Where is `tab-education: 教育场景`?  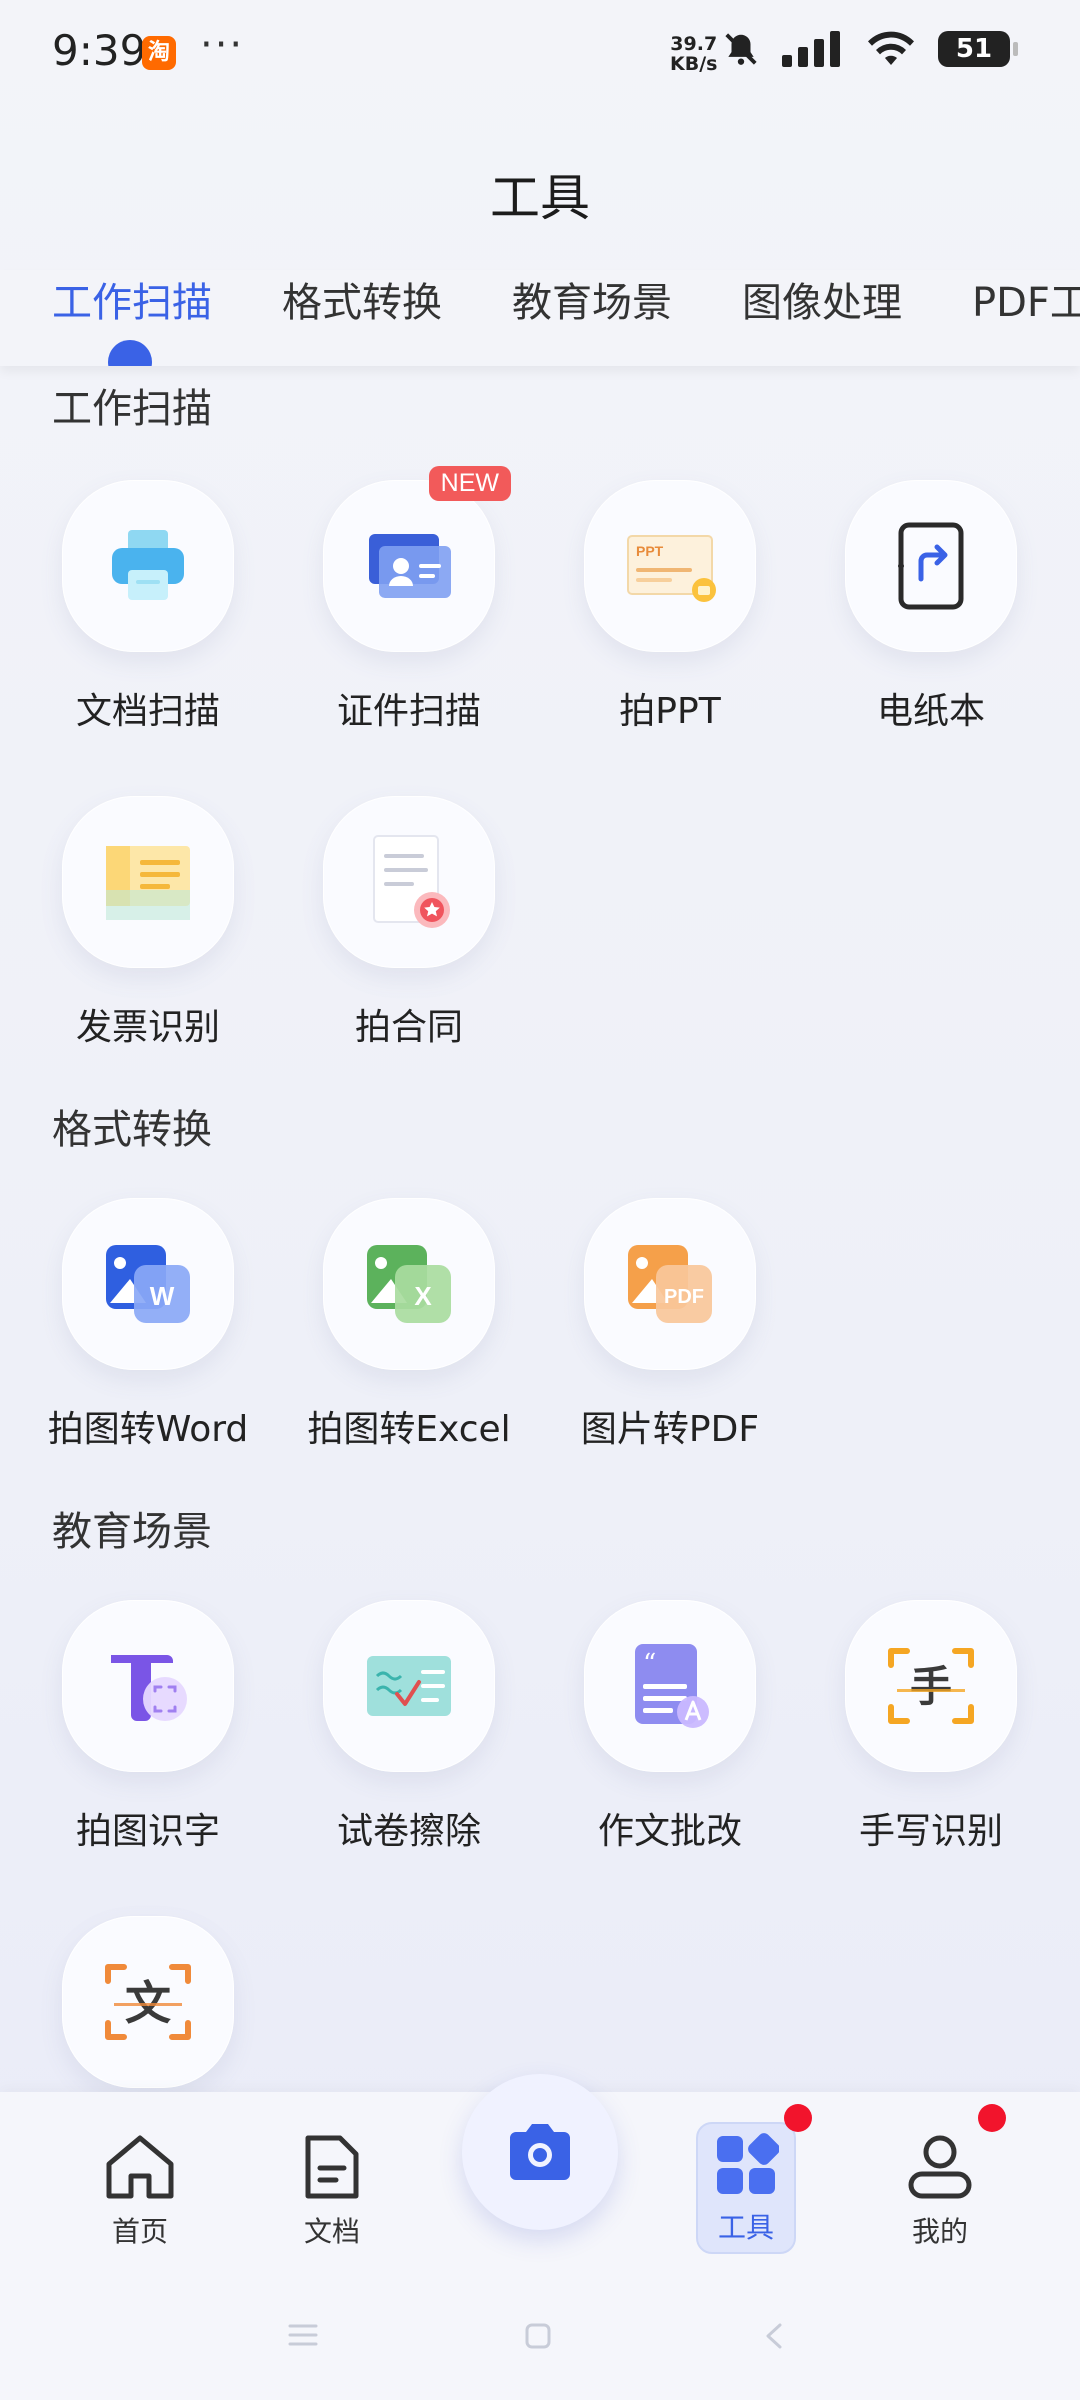
tab-education: 教育场景 is located at coordinates (592, 299).